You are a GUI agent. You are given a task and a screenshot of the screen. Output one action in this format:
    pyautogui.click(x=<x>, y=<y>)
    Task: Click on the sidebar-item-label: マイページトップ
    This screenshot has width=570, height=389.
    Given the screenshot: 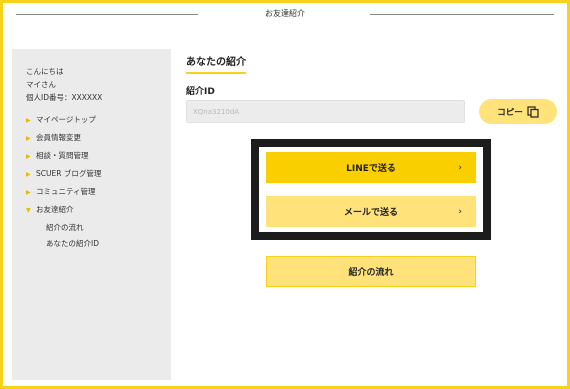 What is the action you would take?
    pyautogui.click(x=66, y=119)
    